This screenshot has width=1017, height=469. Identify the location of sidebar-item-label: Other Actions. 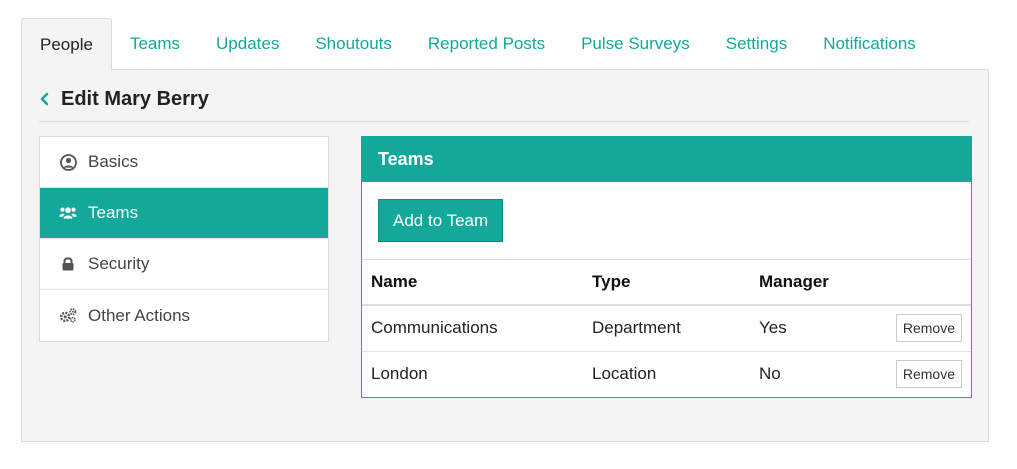
(139, 315).